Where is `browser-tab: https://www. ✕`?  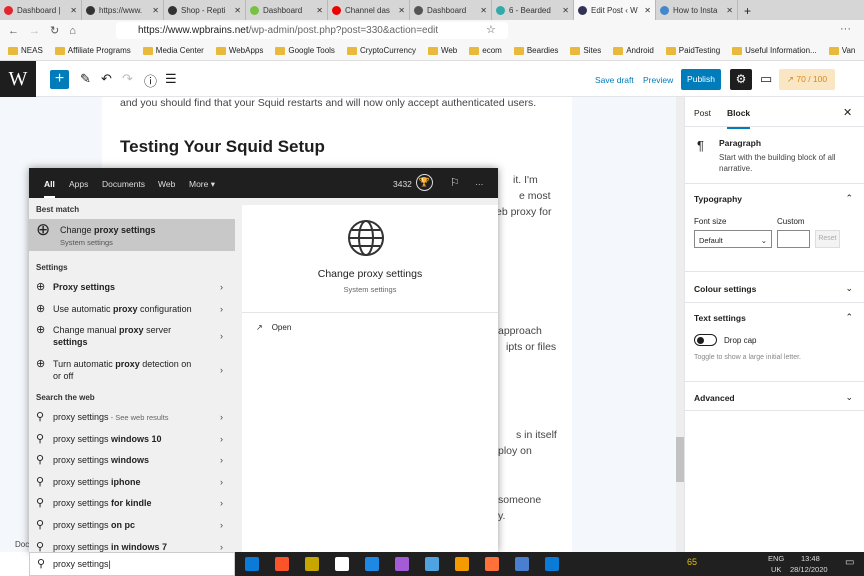
browser-tab: https://www. ✕ is located at coordinates (123, 10).